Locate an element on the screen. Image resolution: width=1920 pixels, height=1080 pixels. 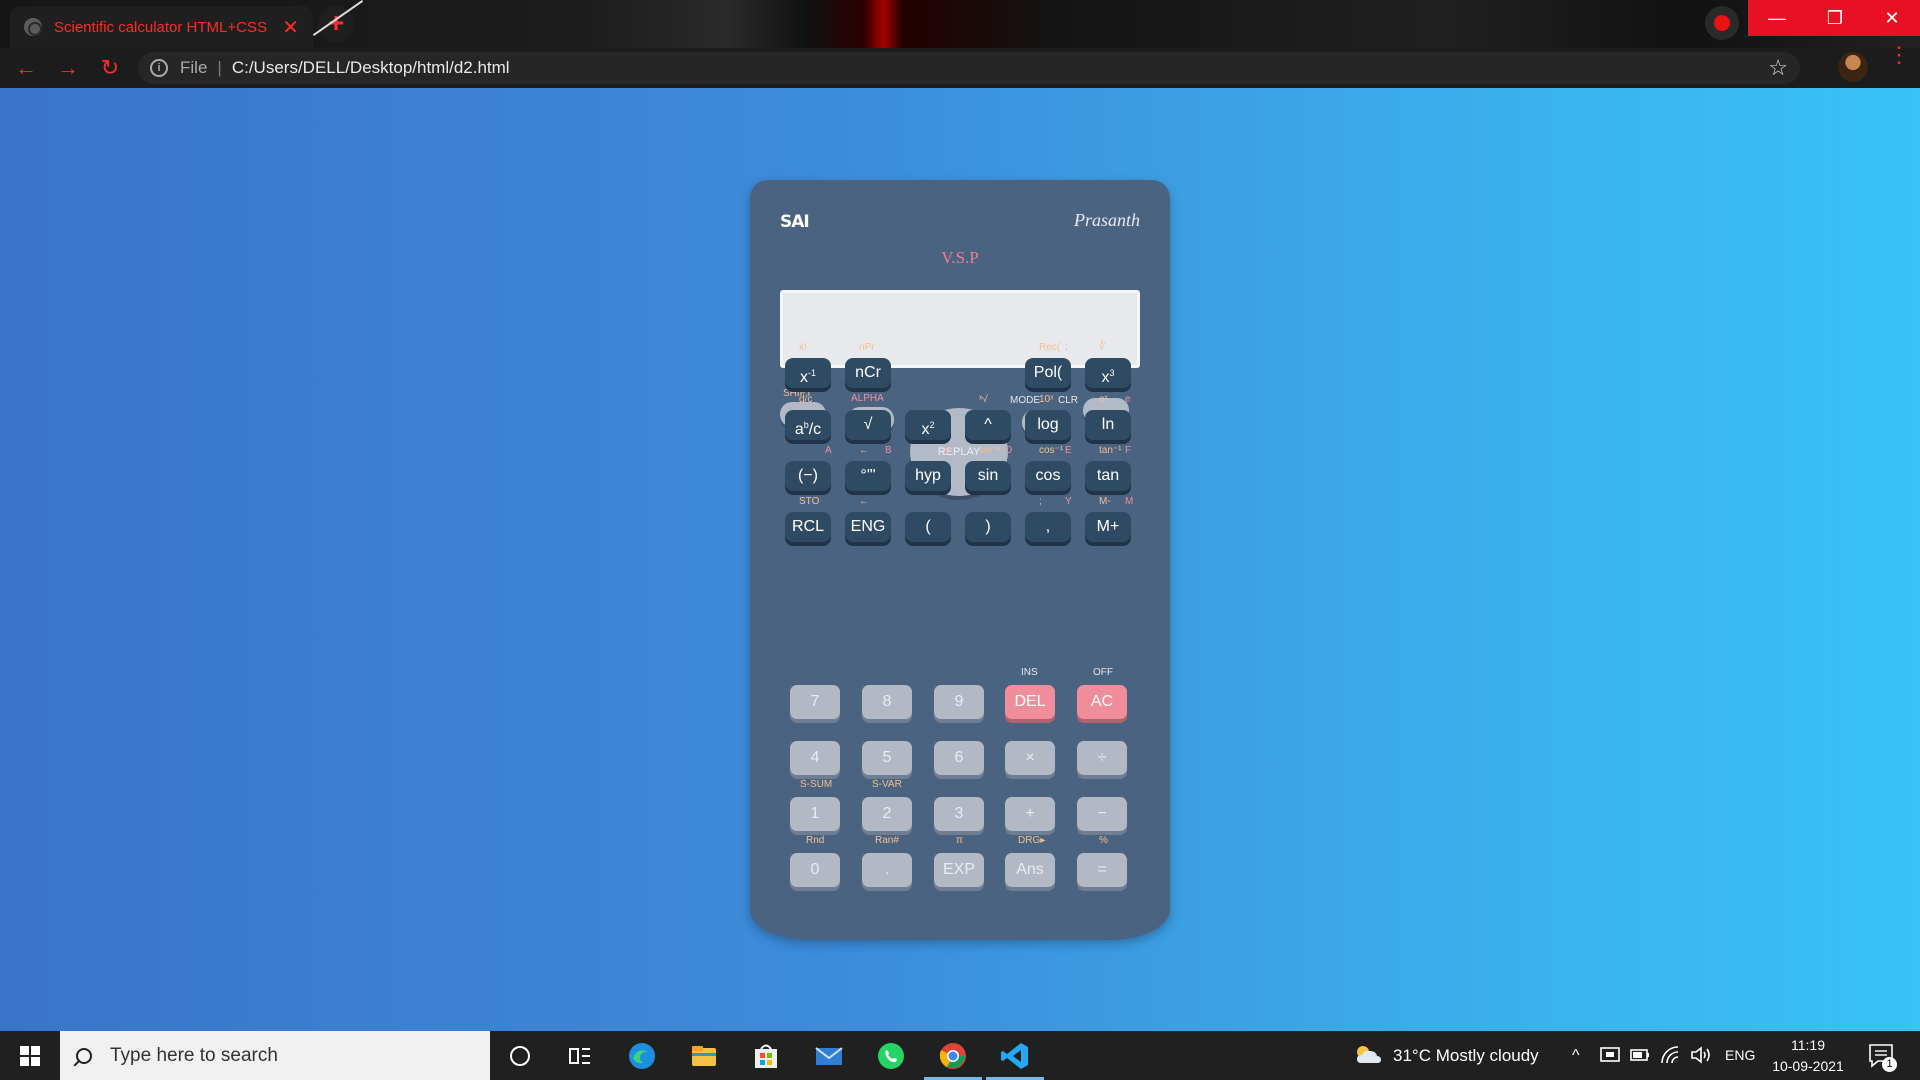
info-icon: i is located at coordinates (159, 68).